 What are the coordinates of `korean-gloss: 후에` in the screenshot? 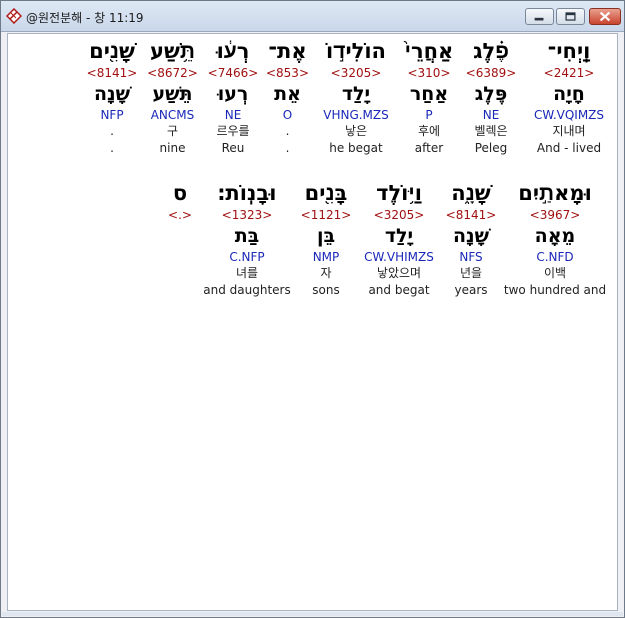 It's located at (429, 131).